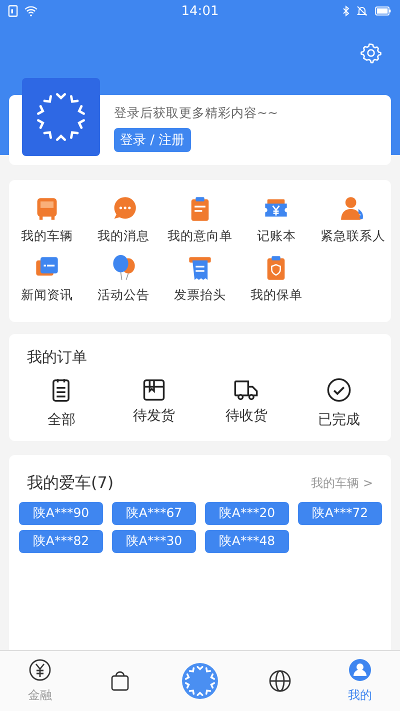 The image size is (400, 711). Describe the element at coordinates (280, 681) in the screenshot. I see `globe-icon` at that location.